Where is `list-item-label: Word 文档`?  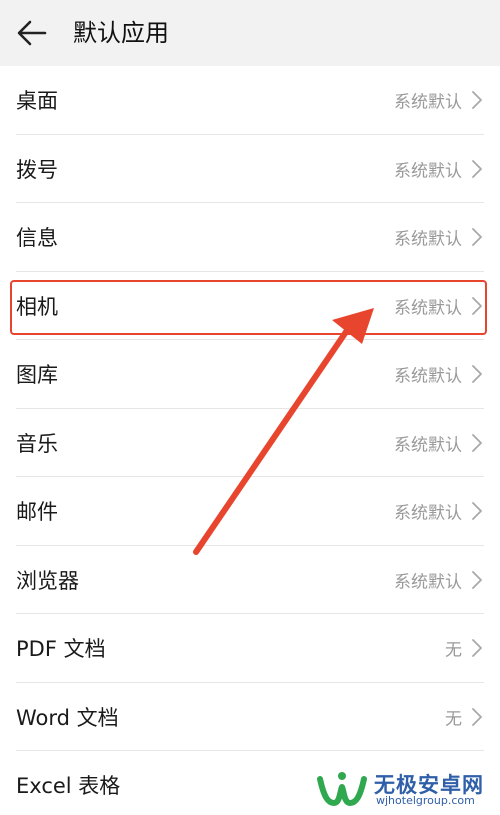
list-item-label: Word 文档 is located at coordinates (67, 717).